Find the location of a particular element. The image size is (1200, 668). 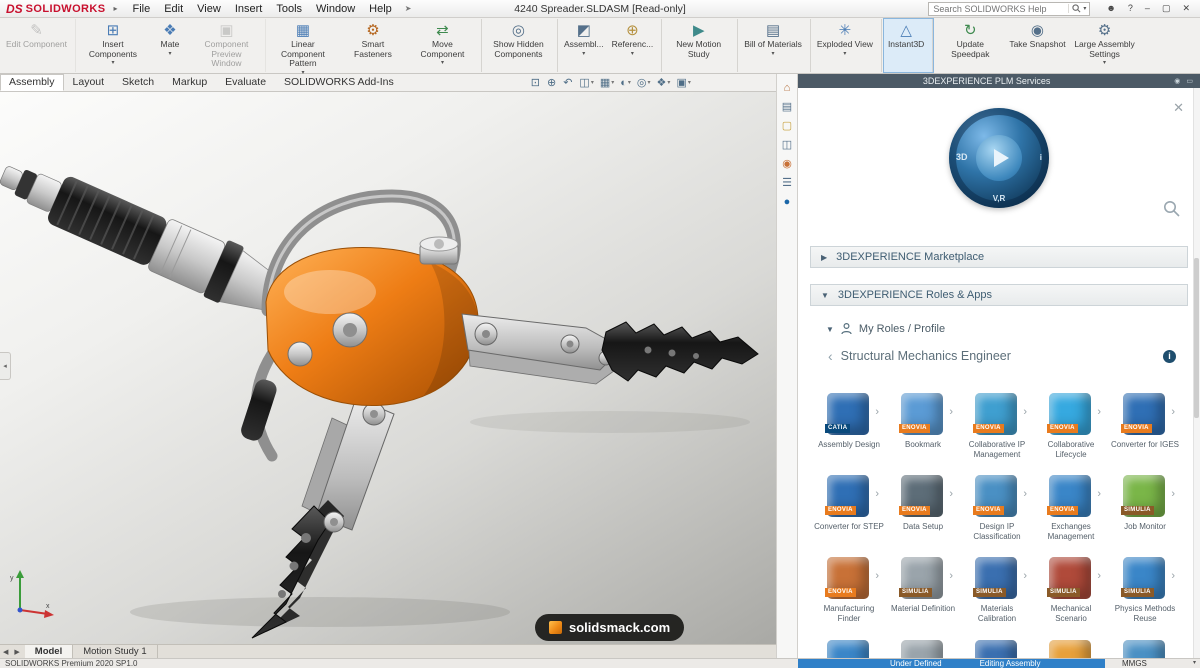

account-icon: ☻ is located at coordinates (1110, 8).